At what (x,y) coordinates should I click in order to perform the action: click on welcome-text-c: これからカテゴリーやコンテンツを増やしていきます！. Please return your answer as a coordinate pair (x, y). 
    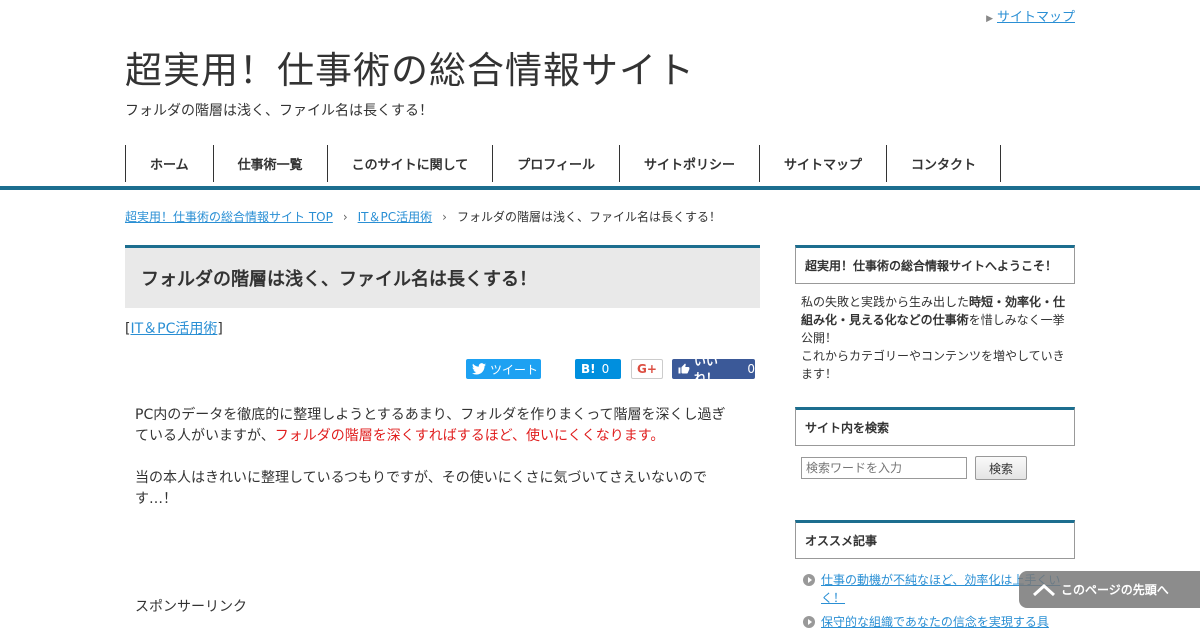
    Looking at the image, I should click on (933, 365).